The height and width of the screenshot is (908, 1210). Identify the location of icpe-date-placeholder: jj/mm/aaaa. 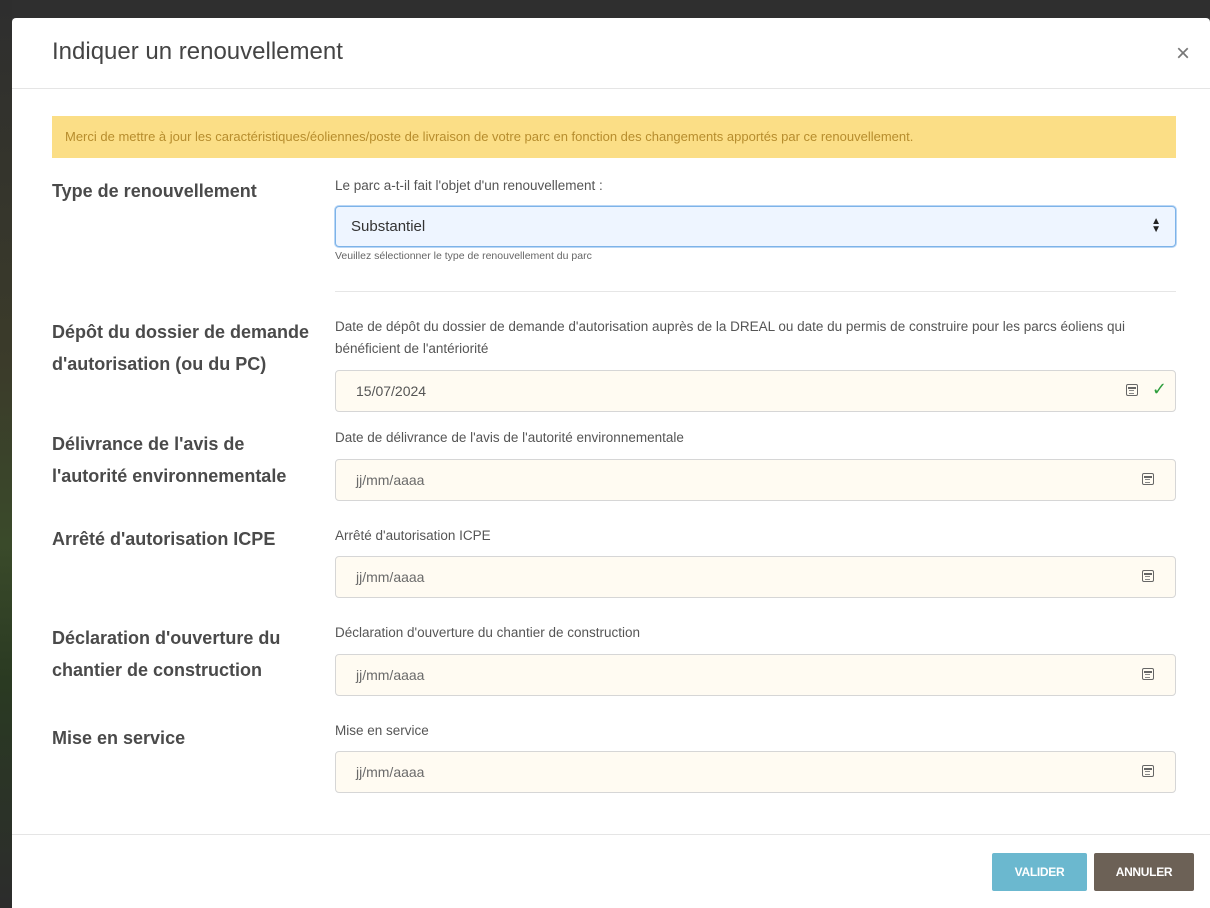
(390, 577).